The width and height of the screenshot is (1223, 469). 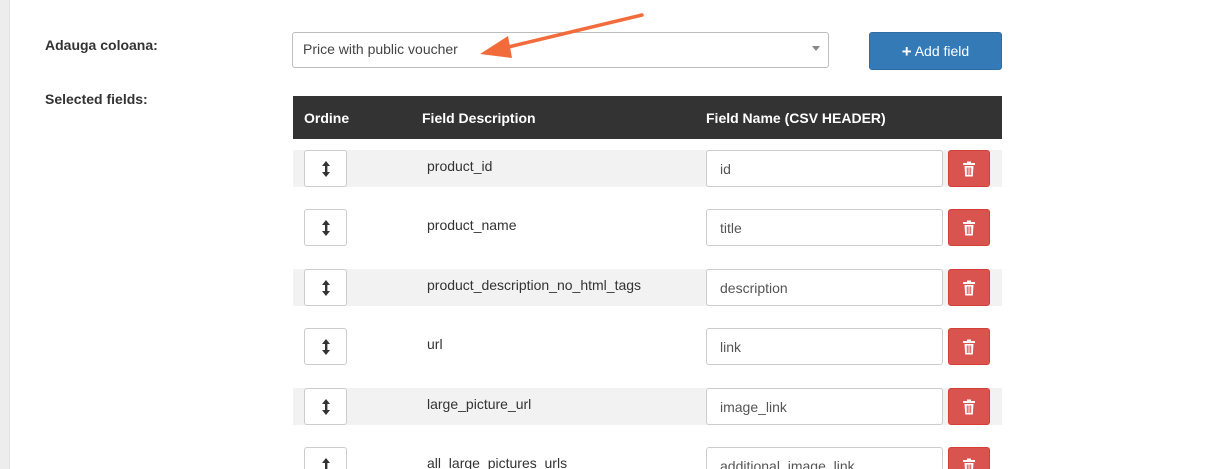 What do you see at coordinates (562, 35) in the screenshot?
I see `annotation-arrow` at bounding box center [562, 35].